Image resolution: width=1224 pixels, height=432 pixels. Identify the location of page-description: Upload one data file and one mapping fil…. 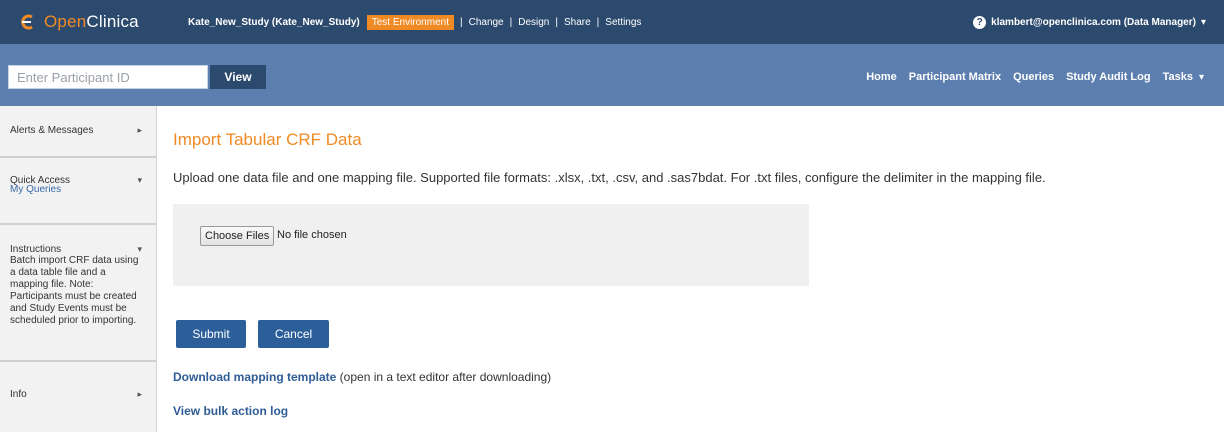
(609, 177).